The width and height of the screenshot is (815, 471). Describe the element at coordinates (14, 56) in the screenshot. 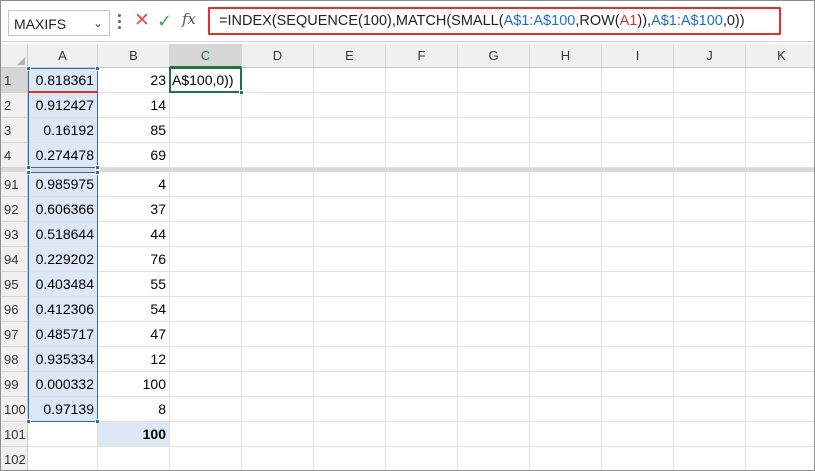

I see `select-all-corner` at that location.